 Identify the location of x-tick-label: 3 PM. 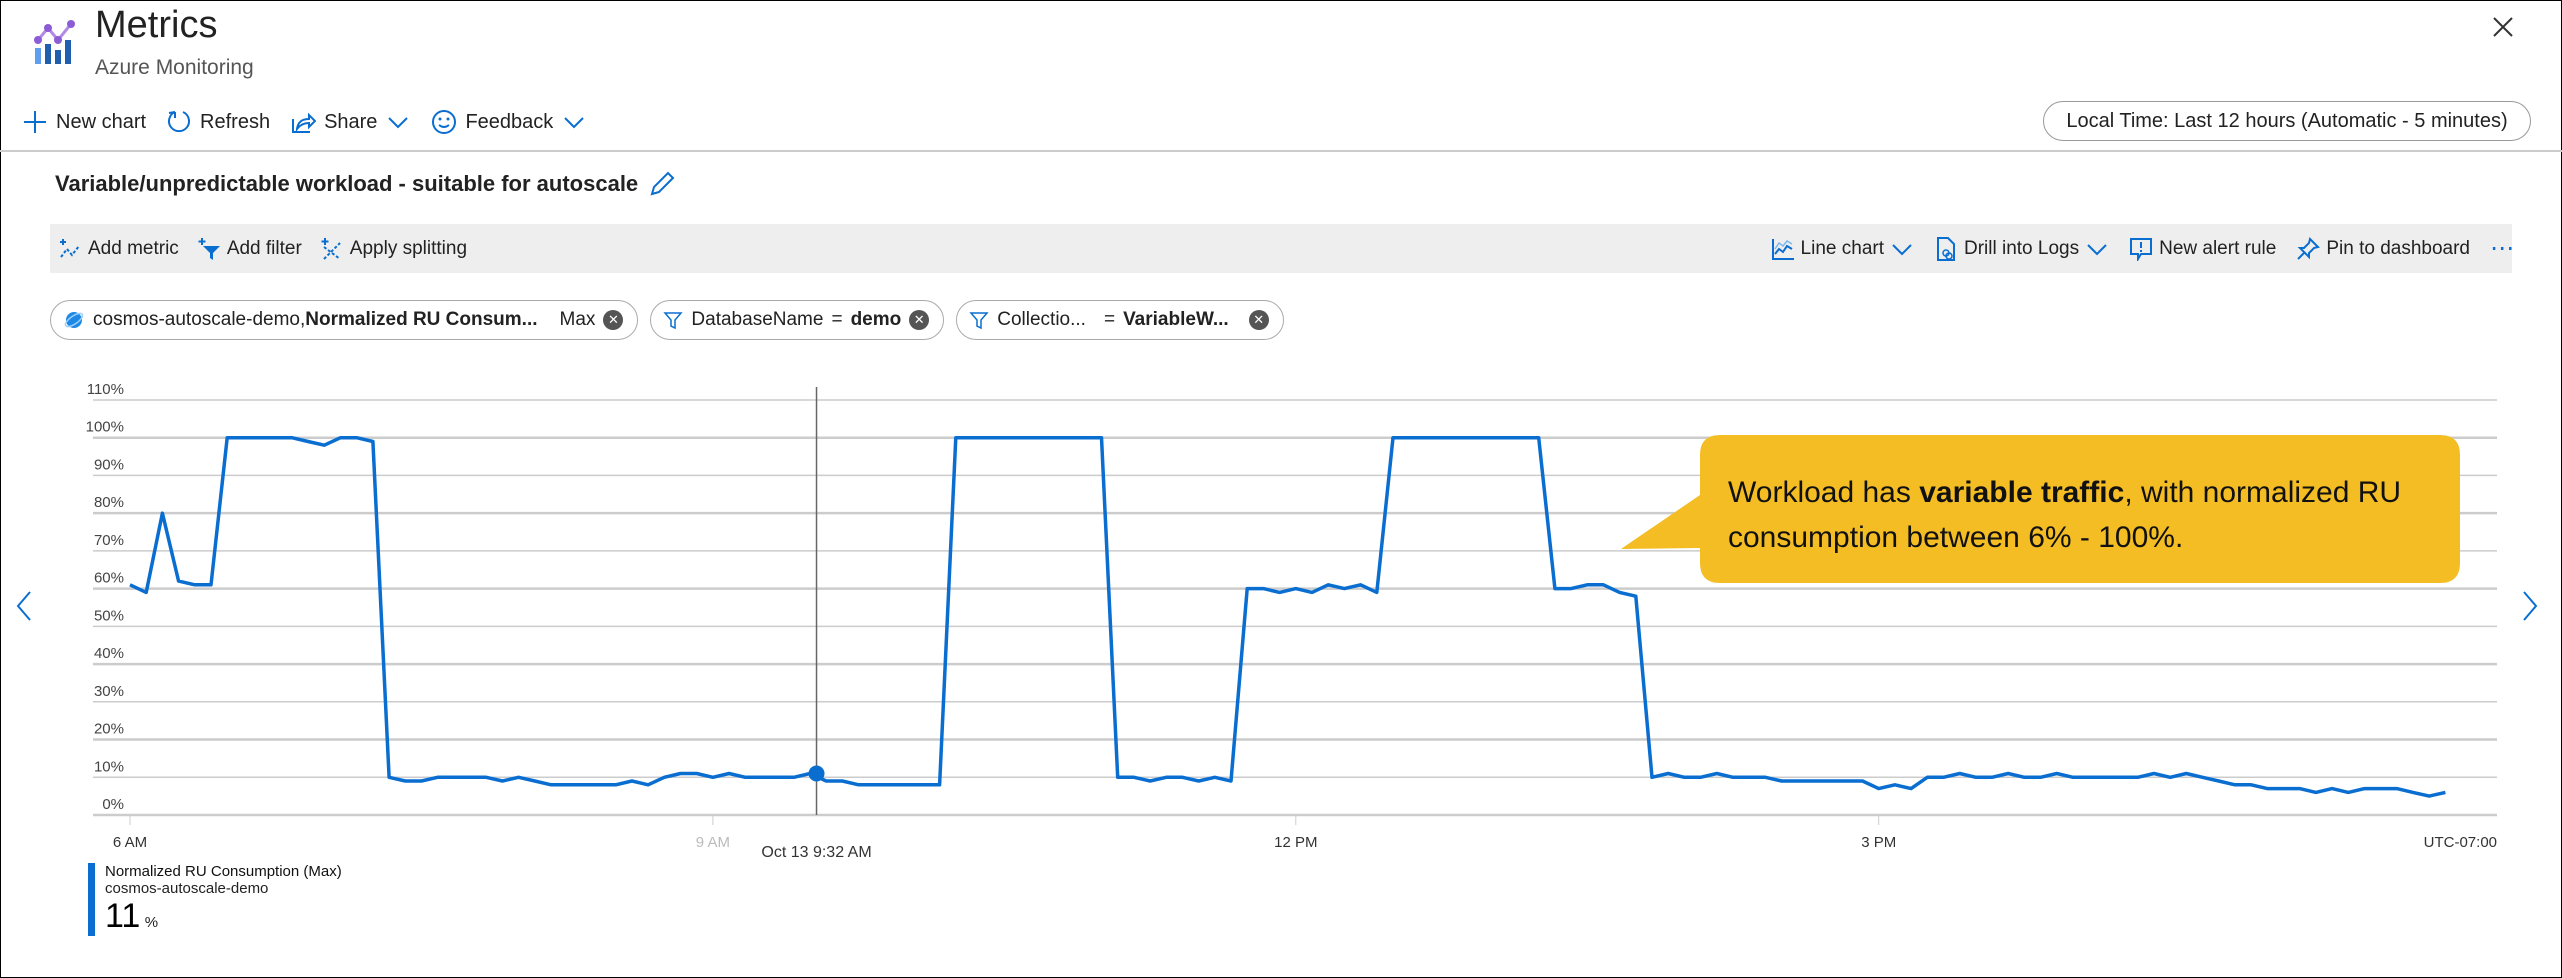
(1878, 842).